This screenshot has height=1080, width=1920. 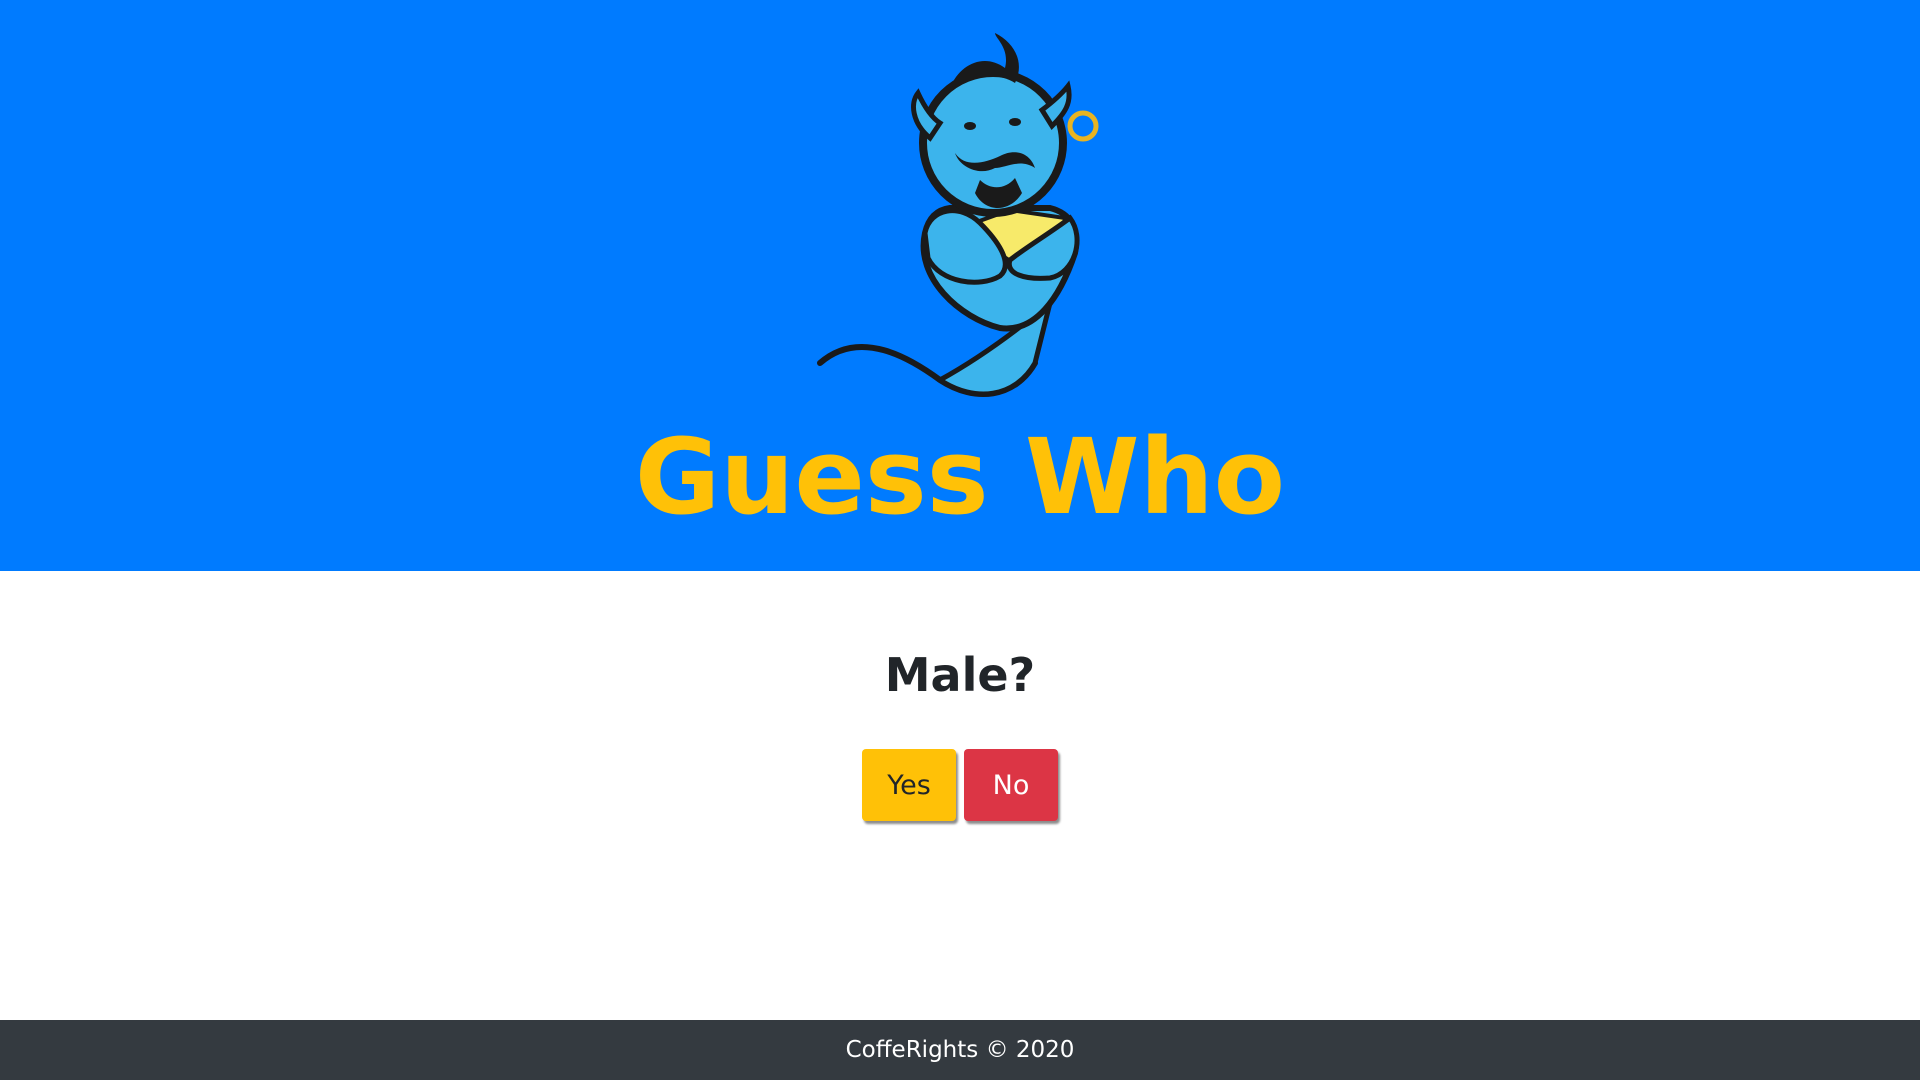 I want to click on question-text: Male?, so click(x=960, y=675).